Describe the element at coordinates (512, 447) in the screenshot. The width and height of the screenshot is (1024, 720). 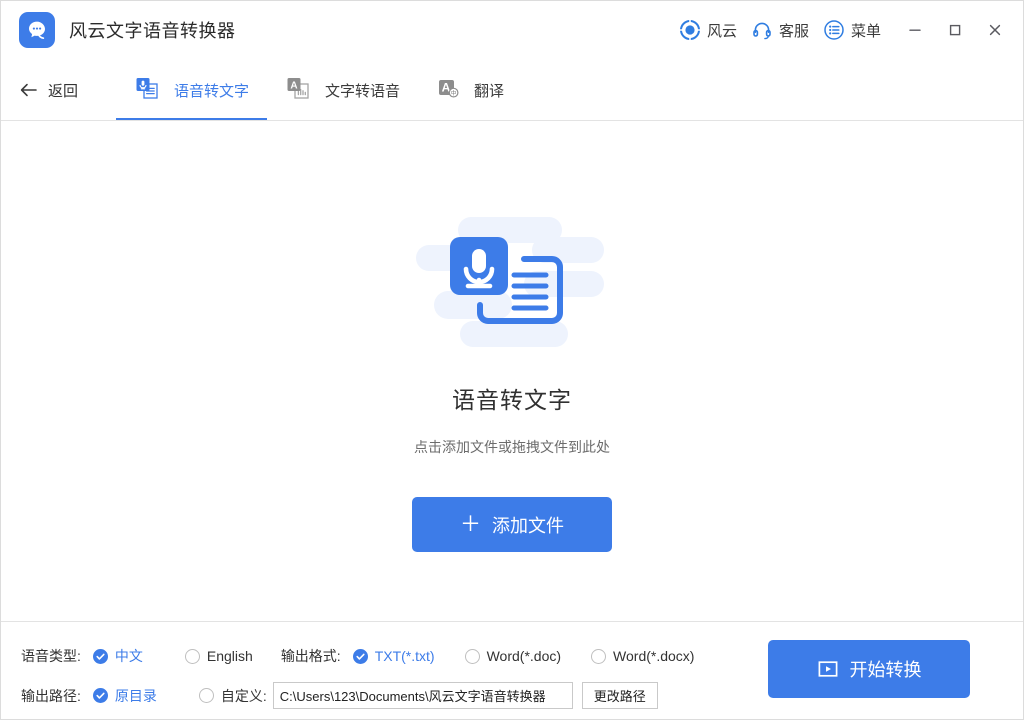
I see `drop-area-subtitle: 点击添加文件或拖拽文件到此处` at that location.